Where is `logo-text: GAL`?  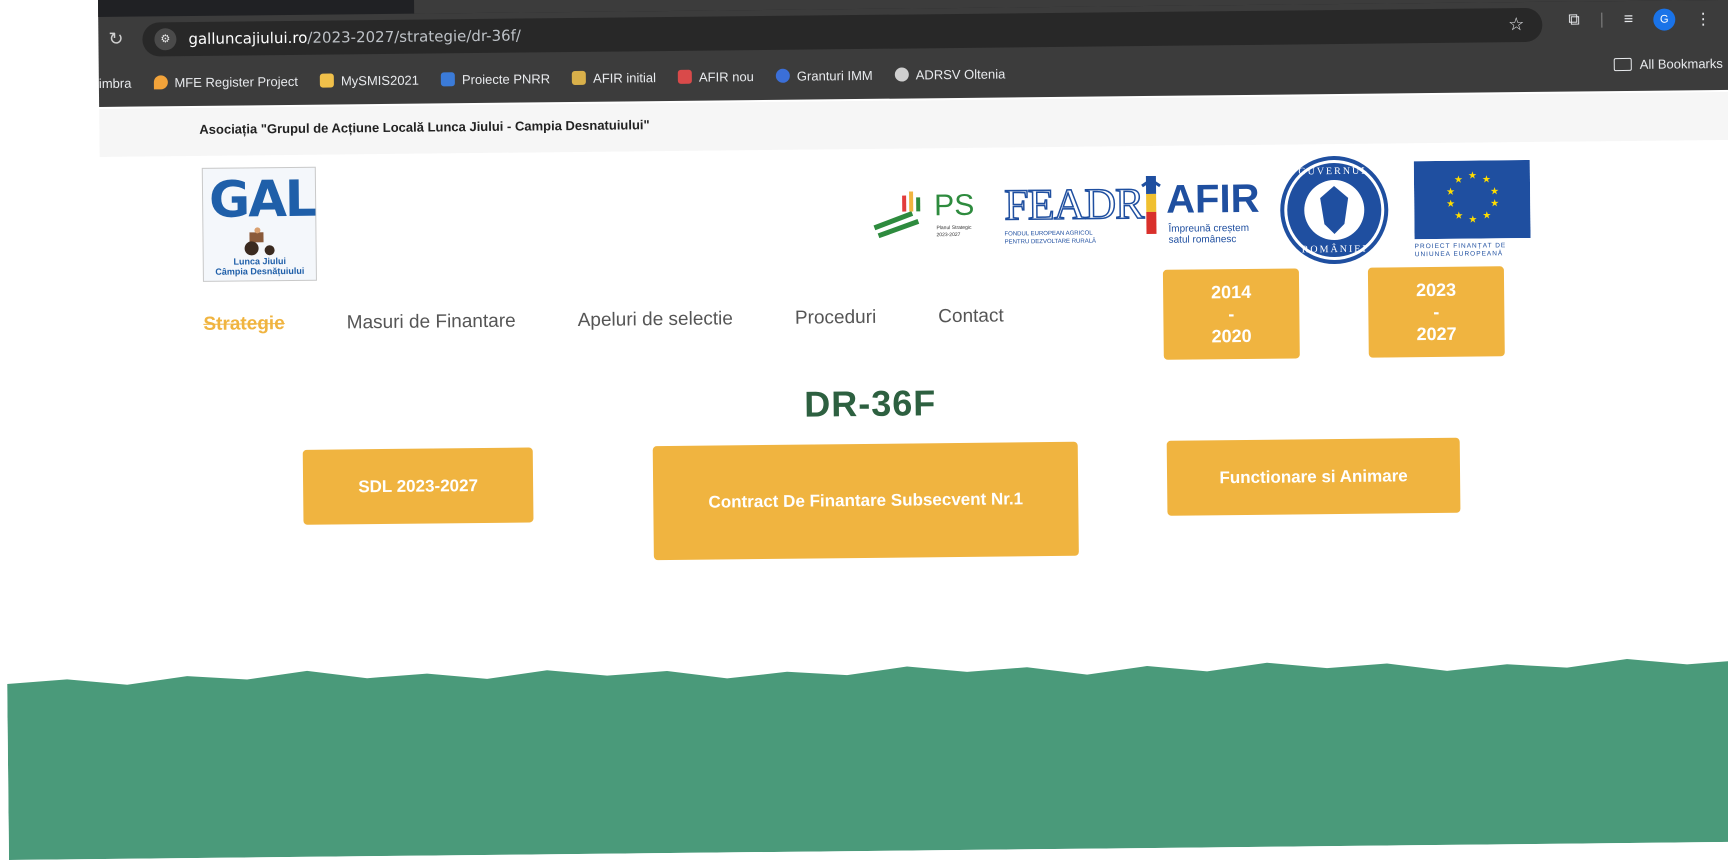
logo-text: GAL is located at coordinates (262, 199).